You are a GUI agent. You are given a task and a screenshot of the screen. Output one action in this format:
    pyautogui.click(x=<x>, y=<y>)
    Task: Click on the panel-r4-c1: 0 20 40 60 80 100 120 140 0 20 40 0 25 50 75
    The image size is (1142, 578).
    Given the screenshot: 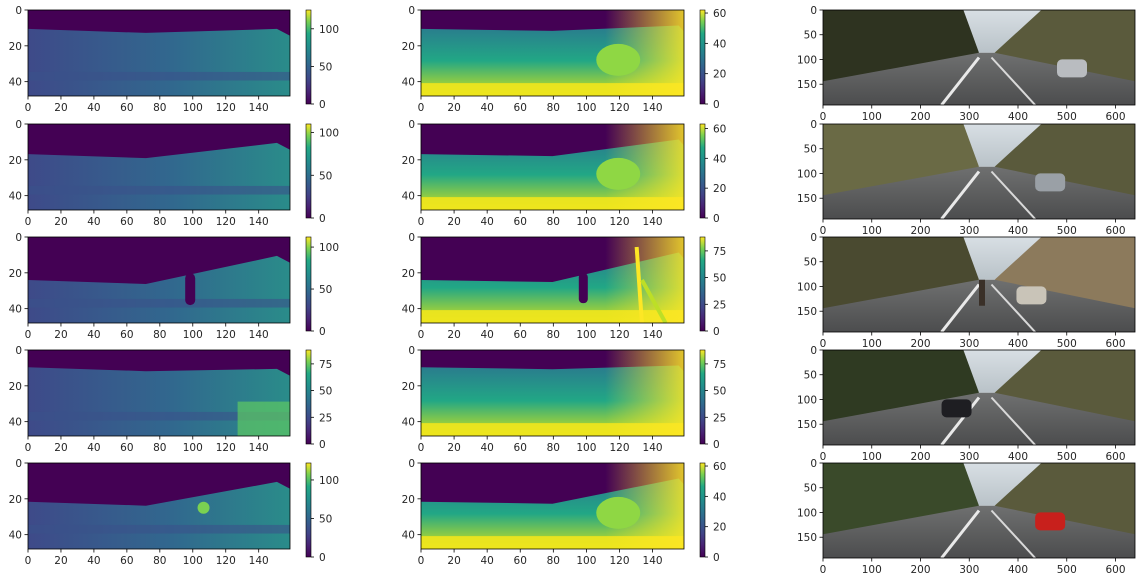 What is the action you would take?
    pyautogui.click(x=171, y=399)
    